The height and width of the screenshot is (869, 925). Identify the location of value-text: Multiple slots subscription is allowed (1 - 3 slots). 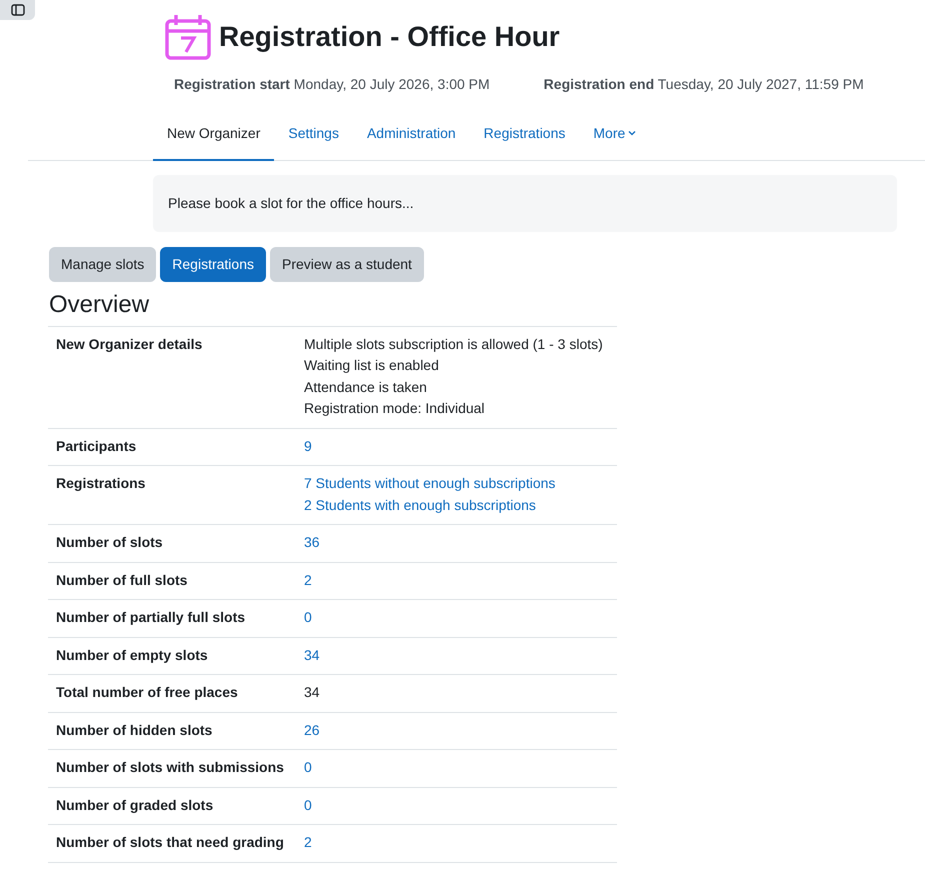
(453, 344).